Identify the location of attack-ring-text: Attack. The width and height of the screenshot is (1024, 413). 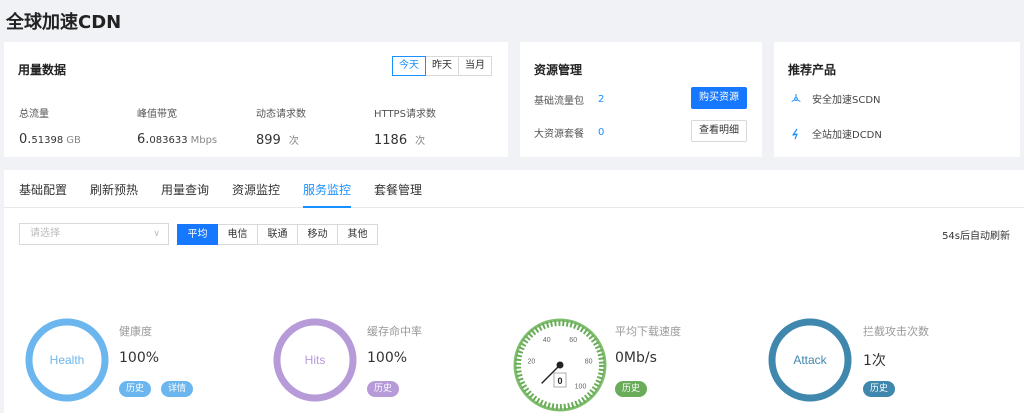
(810, 360).